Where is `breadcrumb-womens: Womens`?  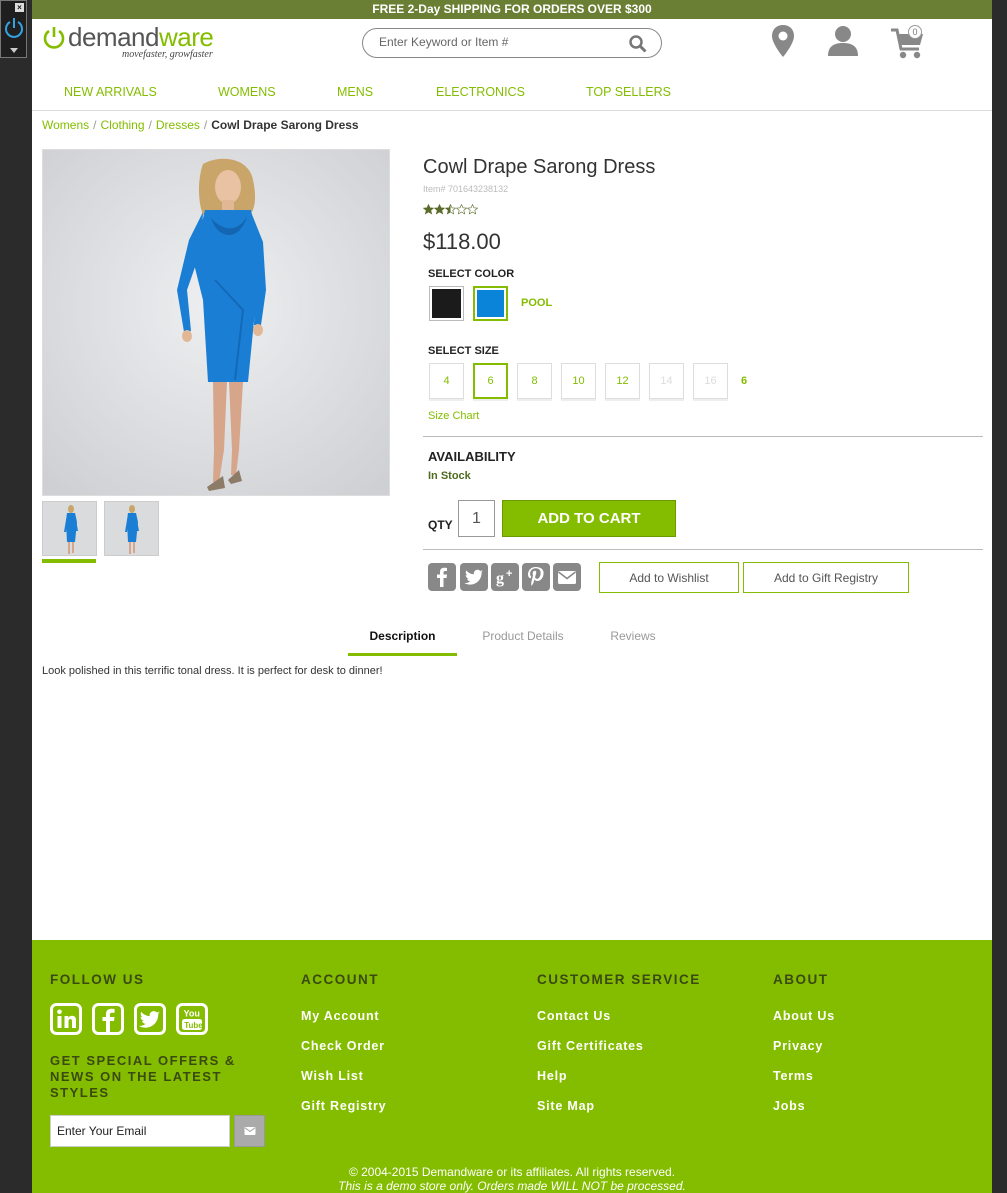
breadcrumb-womens: Womens is located at coordinates (65, 125).